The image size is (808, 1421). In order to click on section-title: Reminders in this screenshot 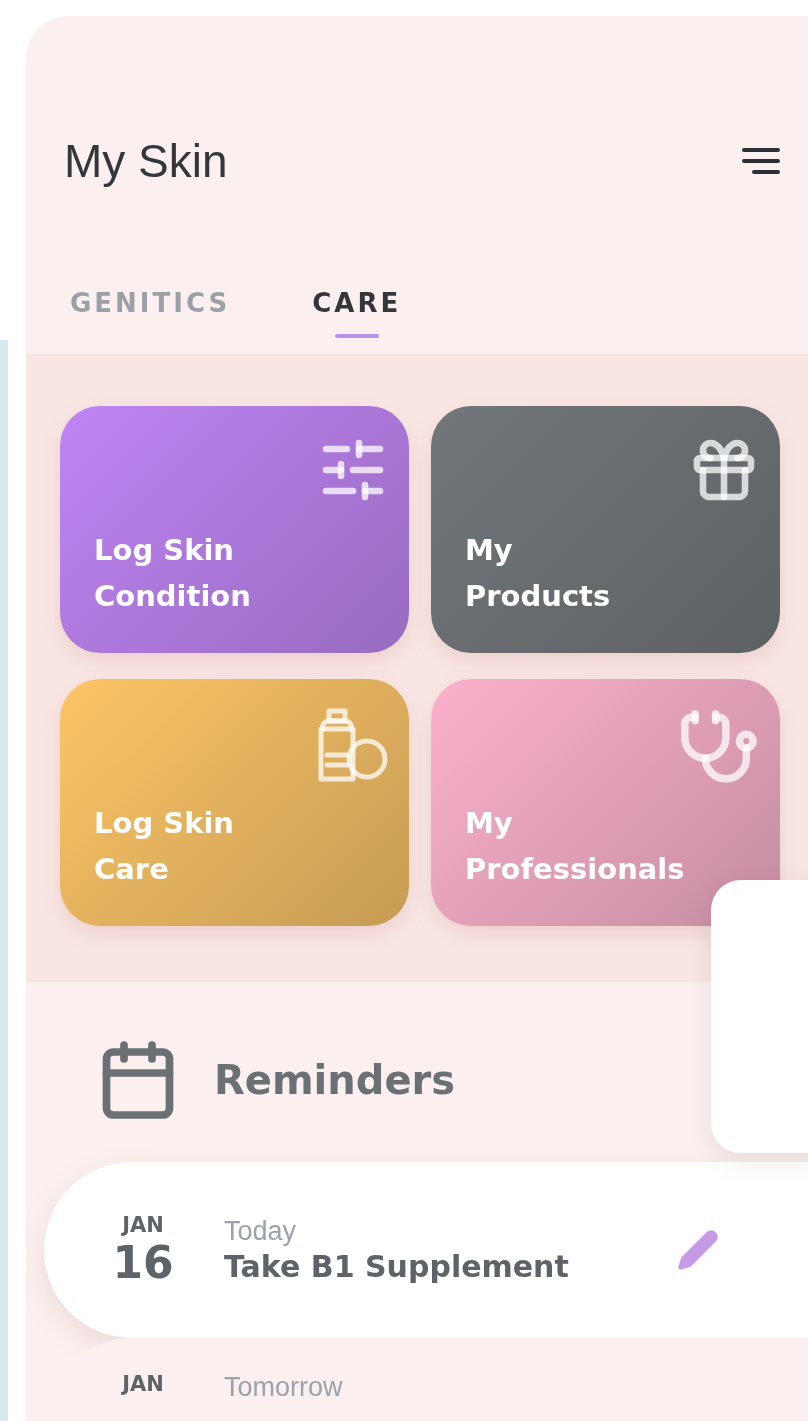, I will do `click(335, 1080)`.